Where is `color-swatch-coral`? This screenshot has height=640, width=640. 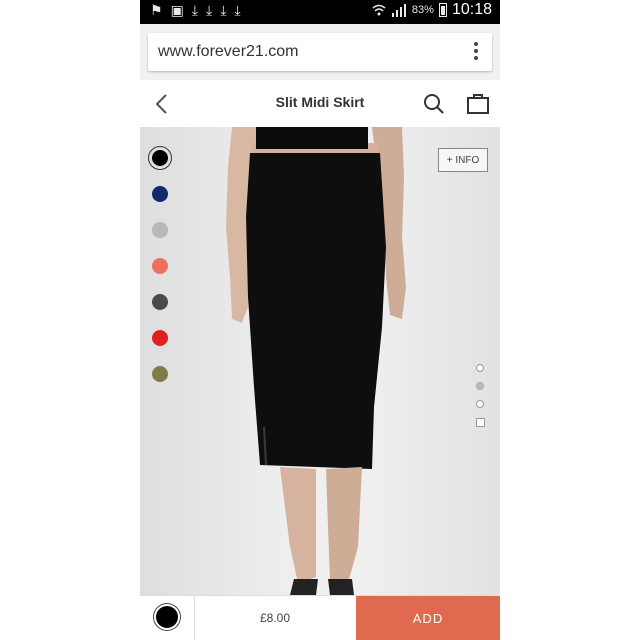 color-swatch-coral is located at coordinates (160, 266).